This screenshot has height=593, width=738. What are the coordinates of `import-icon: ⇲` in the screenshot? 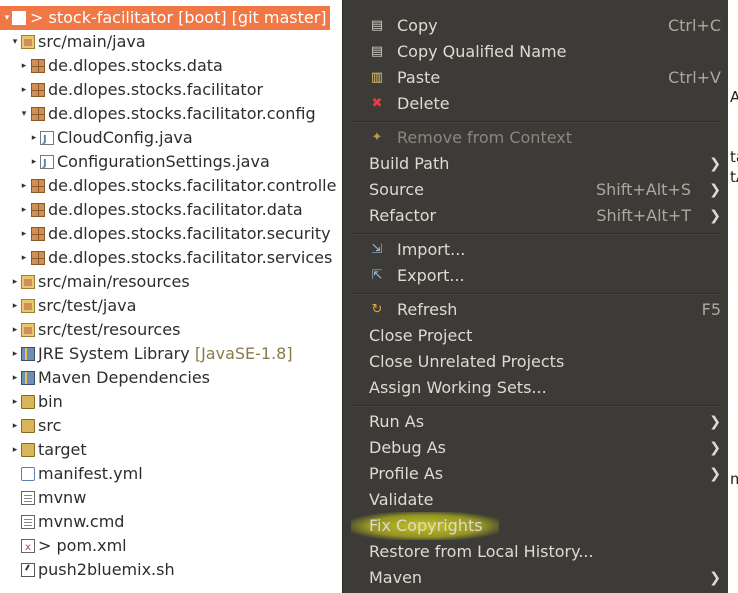 It's located at (377, 249).